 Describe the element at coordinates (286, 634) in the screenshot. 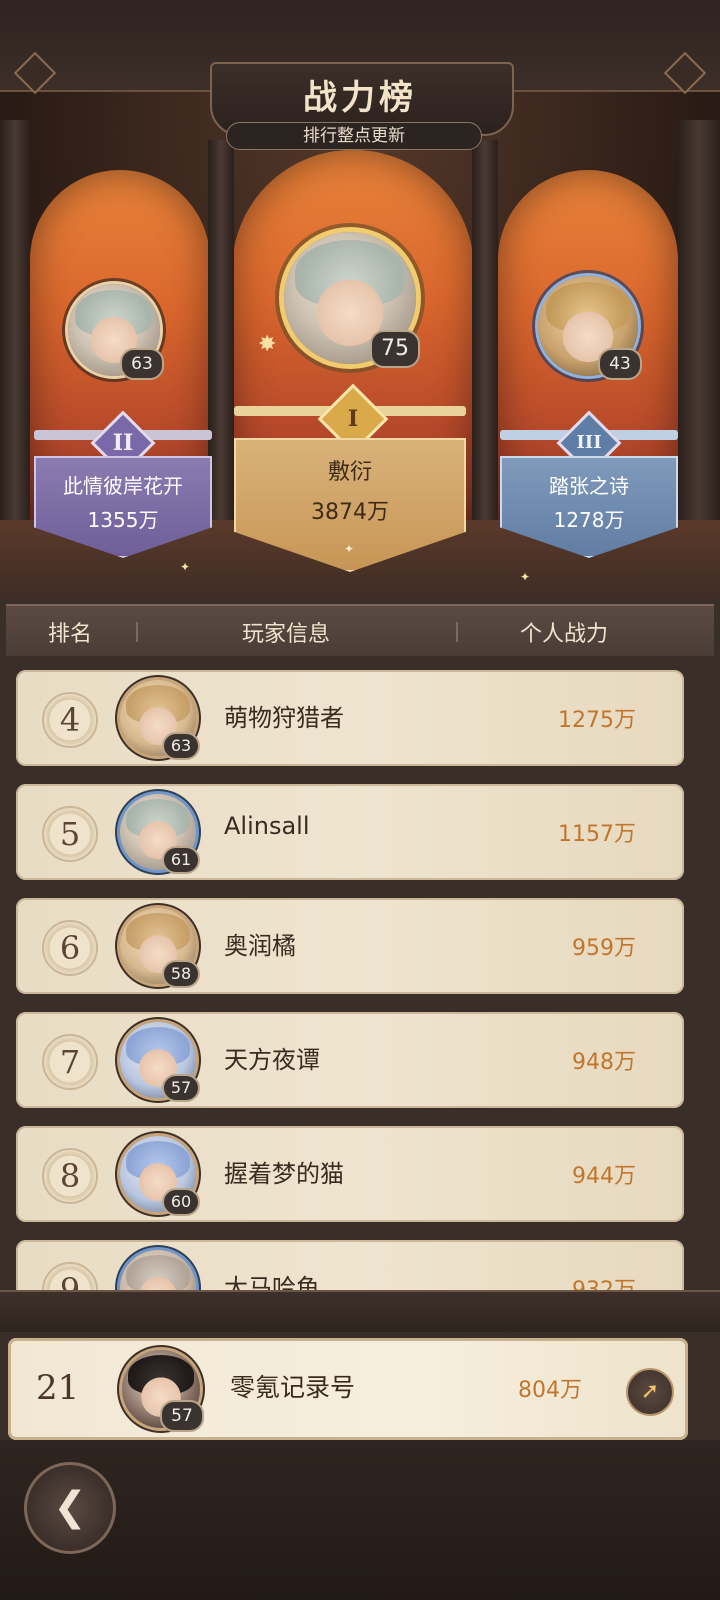

I see `column-player-info: 玩家信息` at that location.